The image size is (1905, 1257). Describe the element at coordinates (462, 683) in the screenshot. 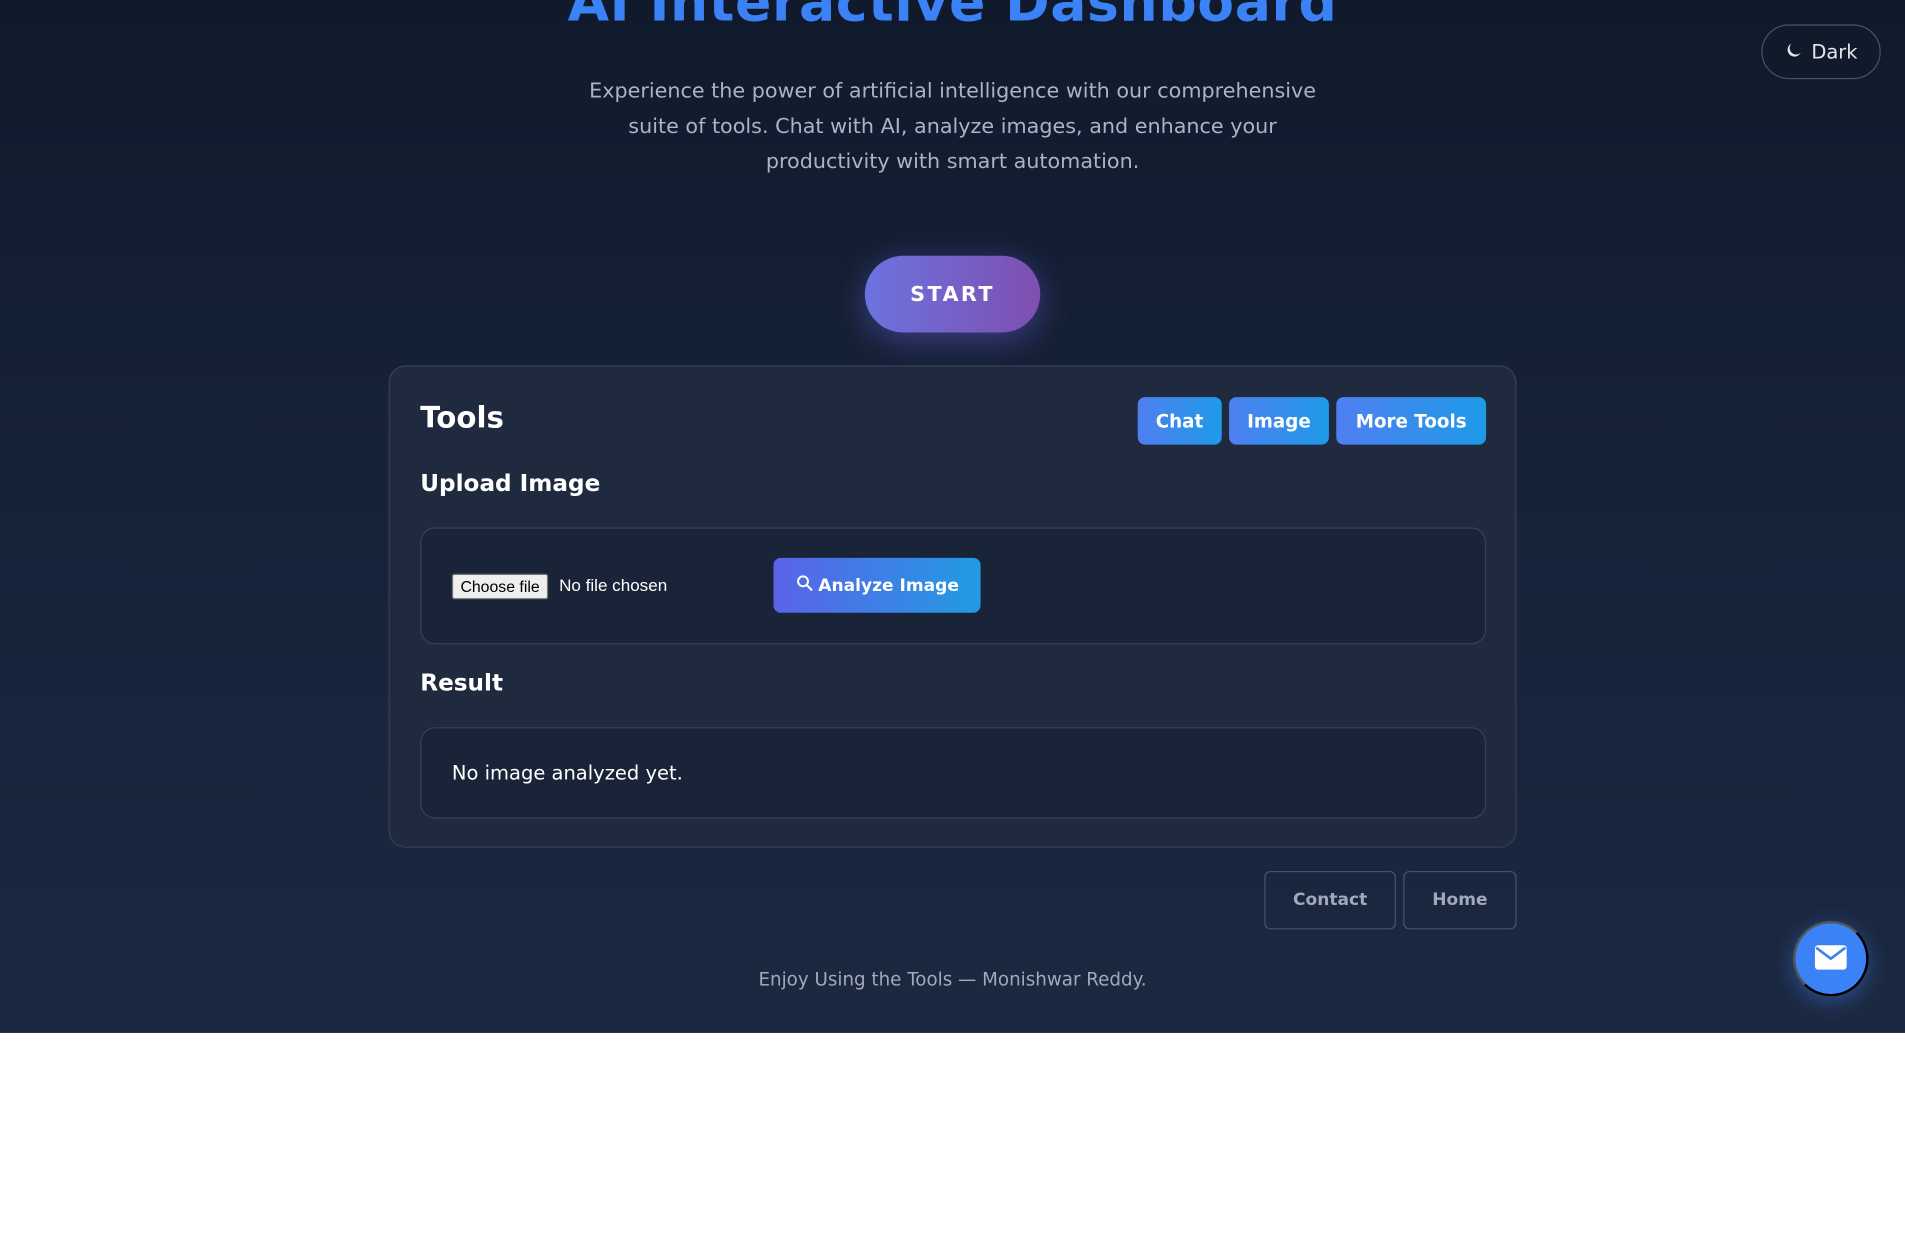

I see `result-section-title: Result` at that location.